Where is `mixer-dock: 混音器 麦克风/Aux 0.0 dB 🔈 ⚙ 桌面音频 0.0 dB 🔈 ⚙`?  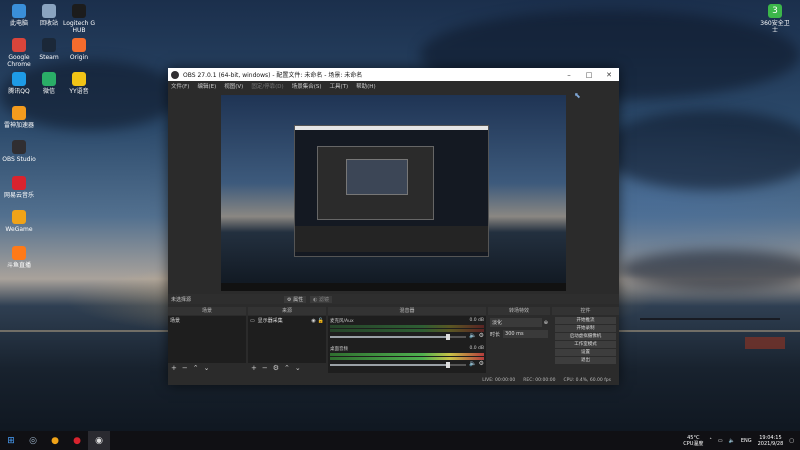 mixer-dock: 混音器 麦克风/Aux 0.0 dB 🔈 ⚙ 桌面音频 0.0 dB 🔈 ⚙ is located at coordinates (407, 340).